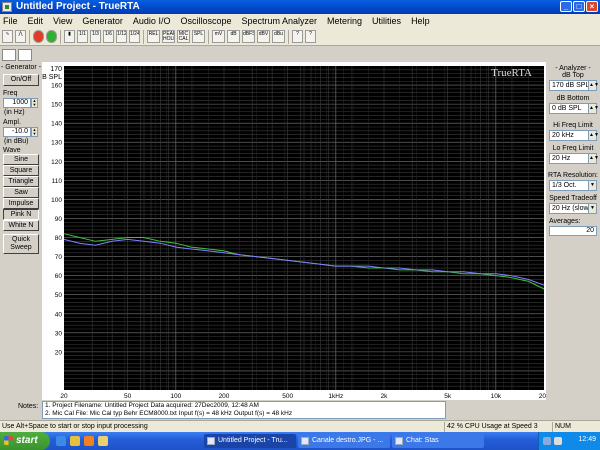 Image resolution: width=600 pixels, height=450 pixels. Describe the element at coordinates (21, 192) in the screenshot. I see `wave-saw-button: Saw` at that location.